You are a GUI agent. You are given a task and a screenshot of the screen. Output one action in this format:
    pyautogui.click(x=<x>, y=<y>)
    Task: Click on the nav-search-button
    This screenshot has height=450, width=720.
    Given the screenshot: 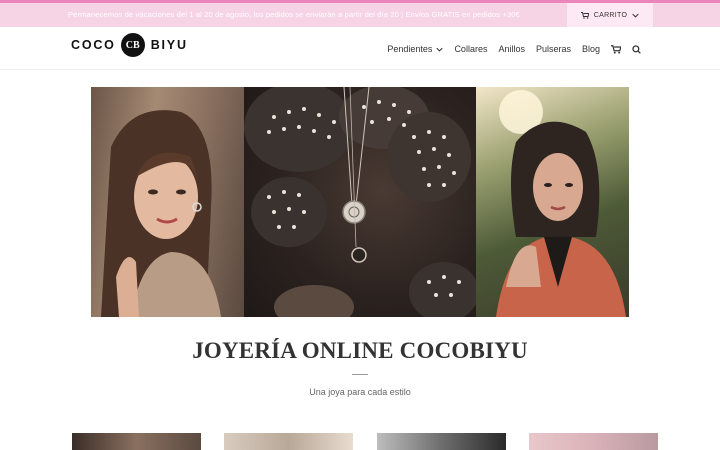 What is the action you would take?
    pyautogui.click(x=636, y=49)
    